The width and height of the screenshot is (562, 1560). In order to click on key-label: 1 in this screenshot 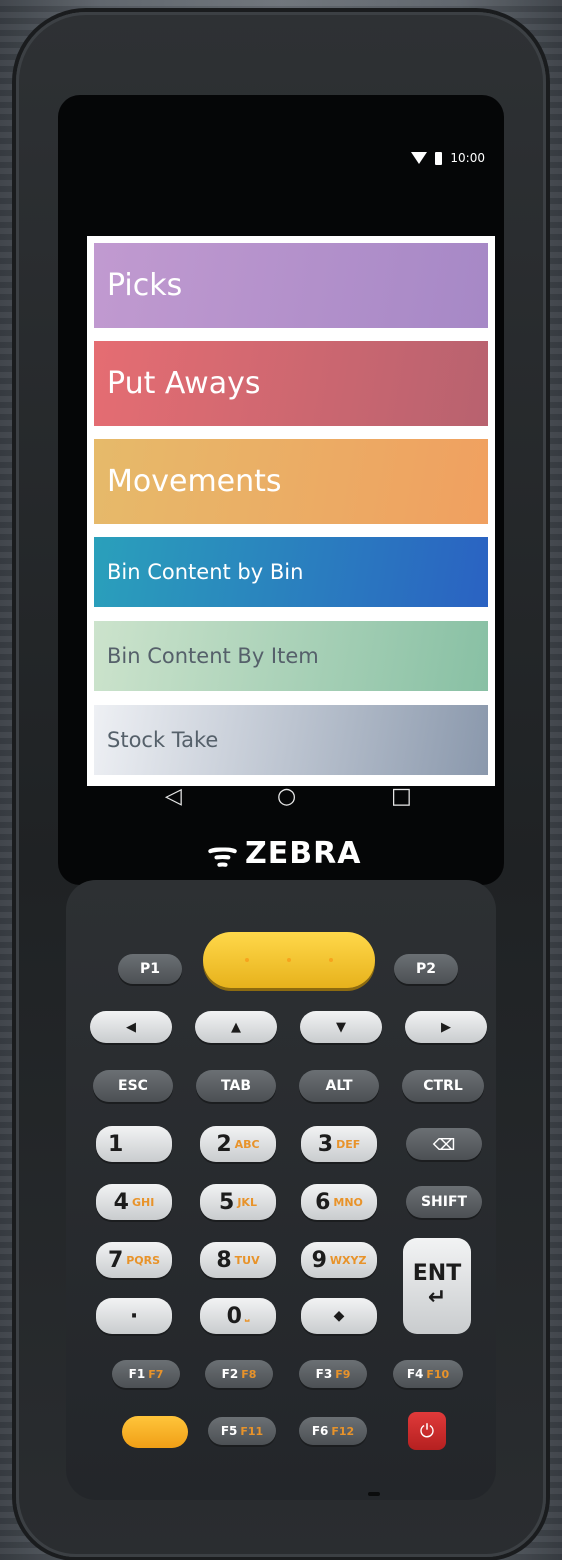, I will do `click(116, 1144)`.